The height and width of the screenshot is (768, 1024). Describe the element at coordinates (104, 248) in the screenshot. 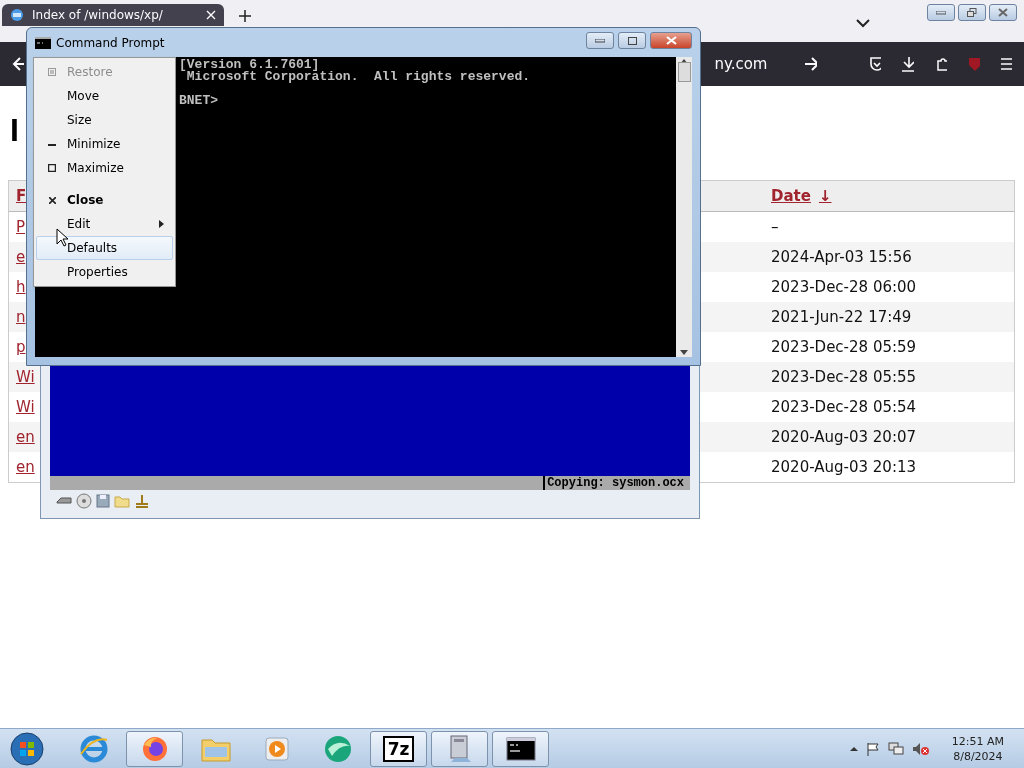

I see `menu-item: Defaults` at that location.